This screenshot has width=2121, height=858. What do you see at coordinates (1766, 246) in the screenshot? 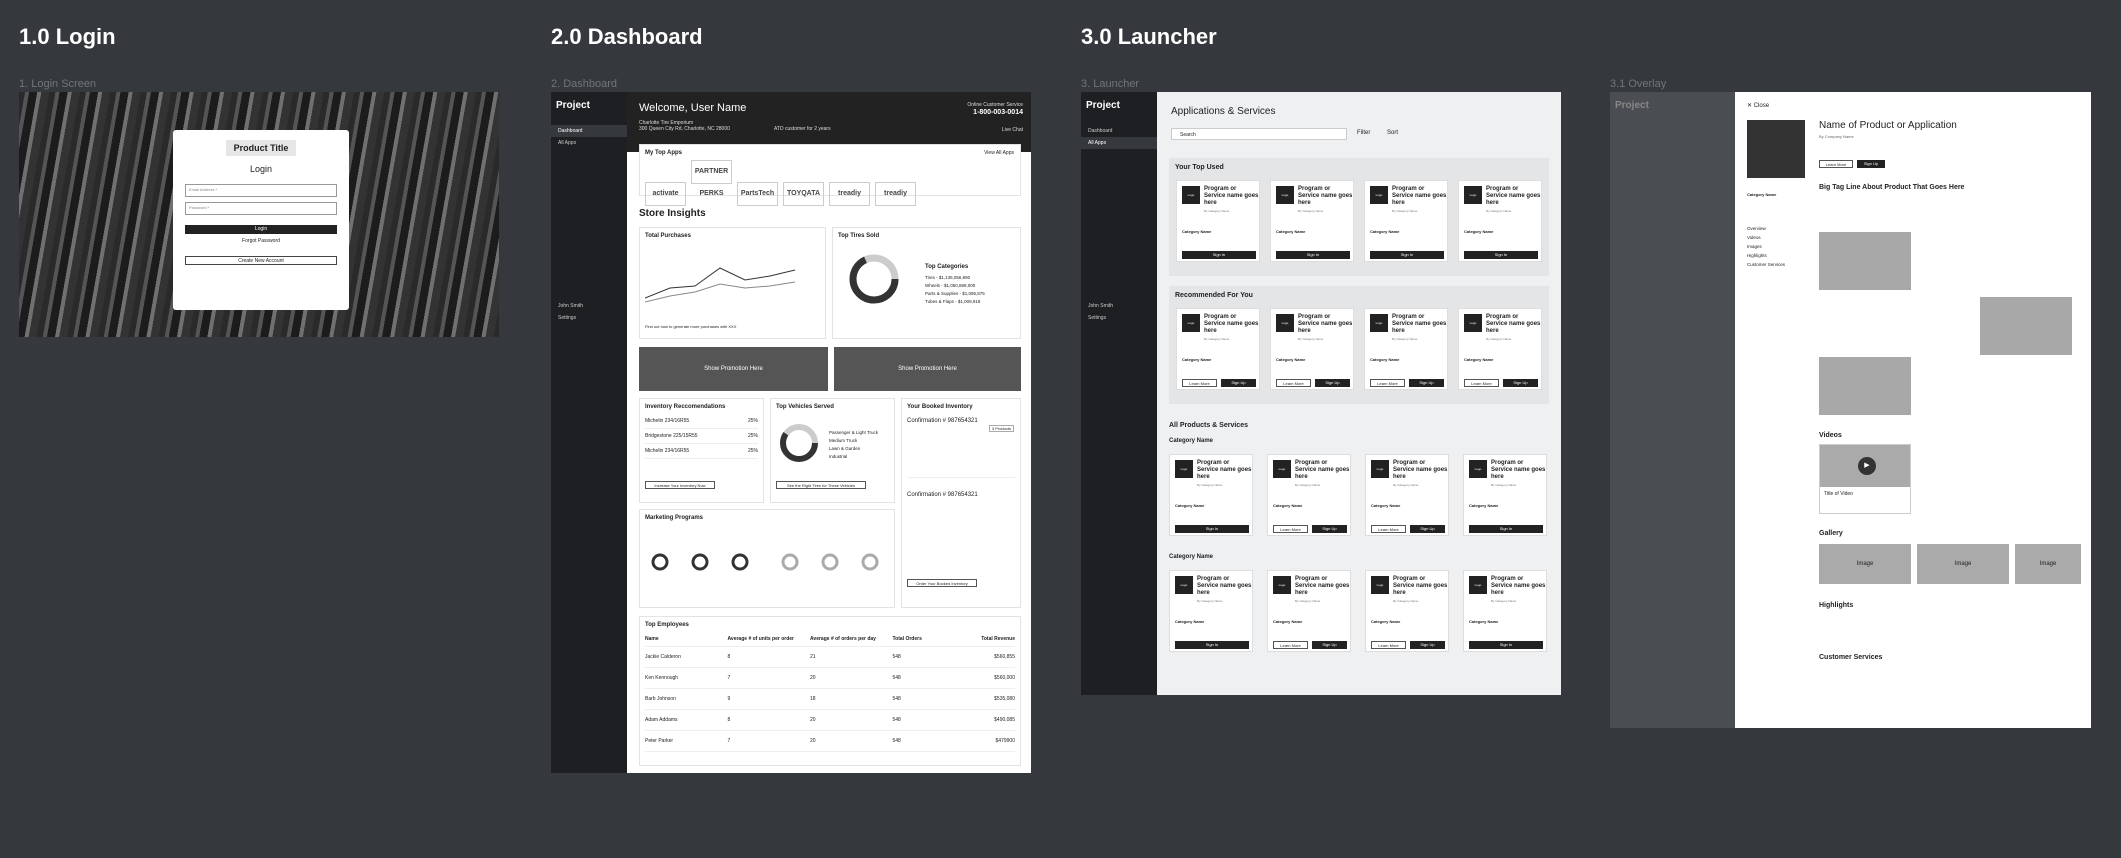
I see `overlay-nav-item: Images` at bounding box center [1766, 246].